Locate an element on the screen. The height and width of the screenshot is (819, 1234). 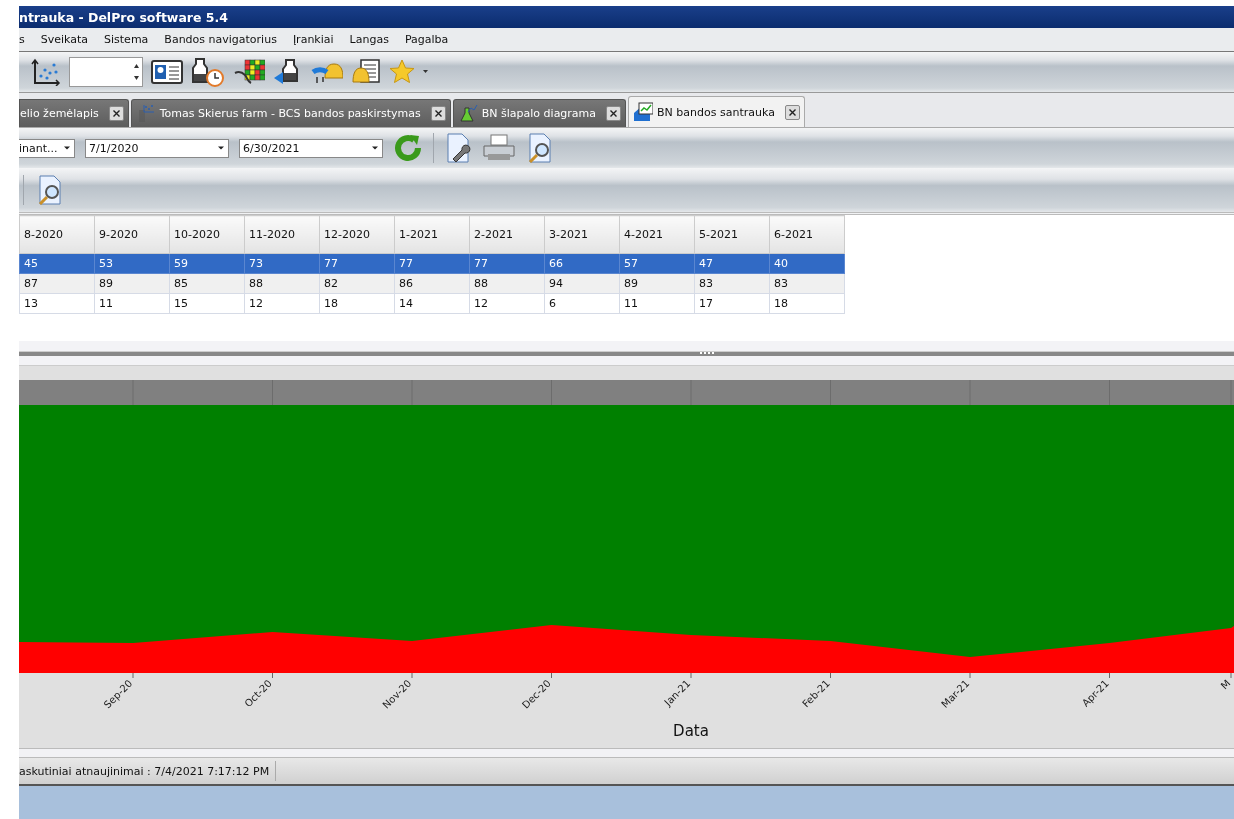
date-to-dropdown: 6/30/2021 is located at coordinates (311, 148).